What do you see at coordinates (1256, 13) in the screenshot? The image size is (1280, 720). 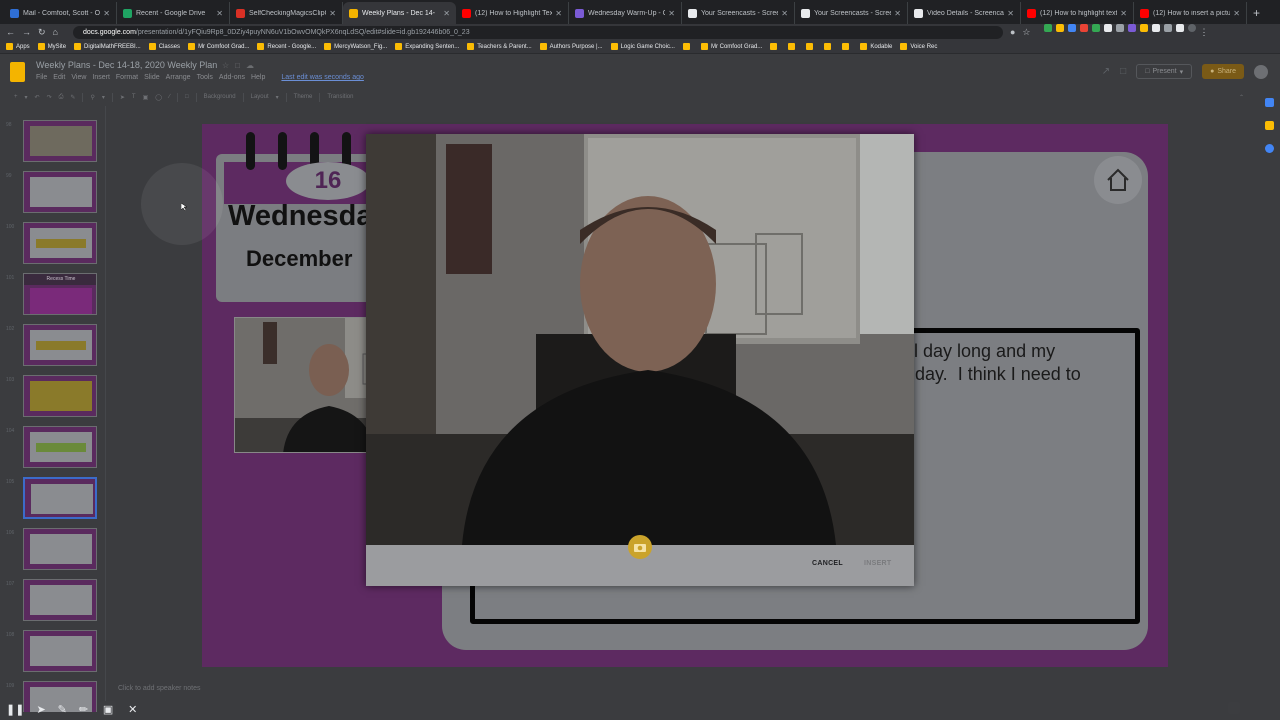 I see `new-tab-icon: +` at bounding box center [1256, 13].